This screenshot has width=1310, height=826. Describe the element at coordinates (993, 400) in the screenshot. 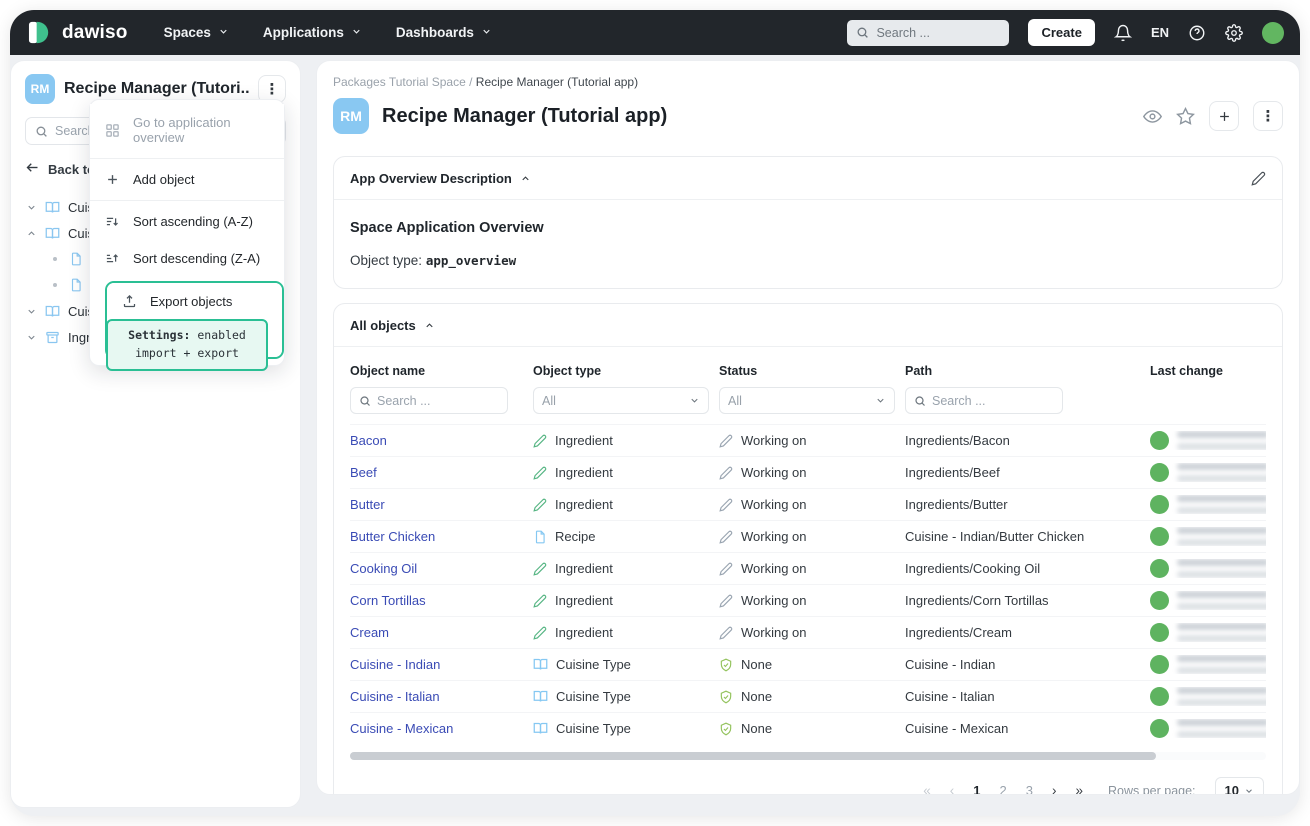

I see `path-filter-input` at that location.